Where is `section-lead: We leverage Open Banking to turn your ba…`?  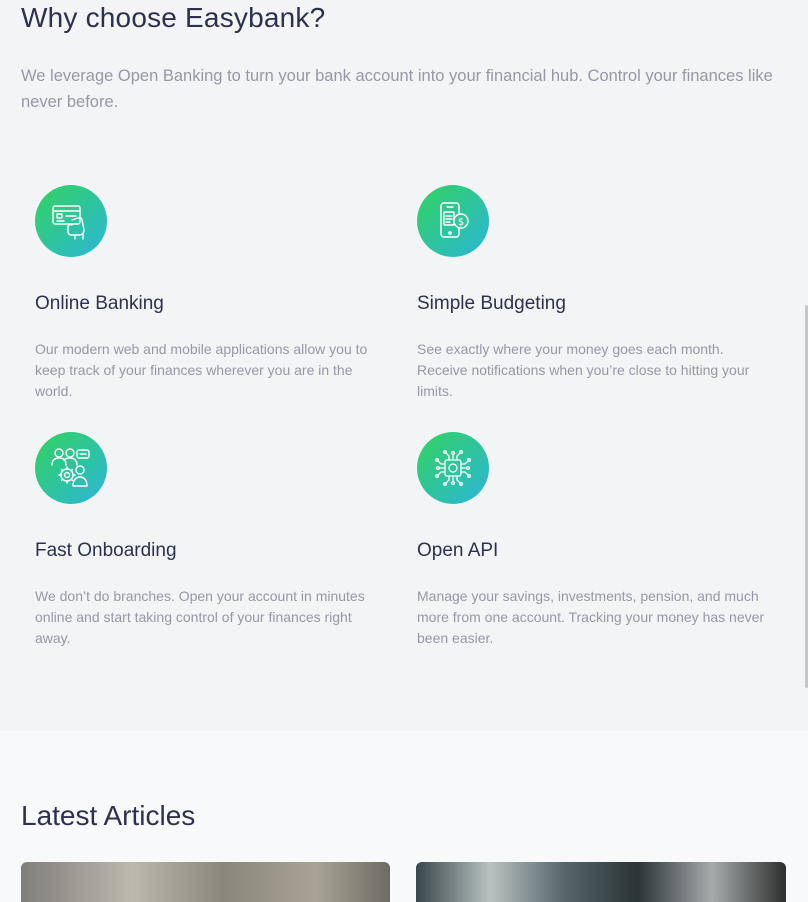
section-lead: We leverage Open Banking to turn your ba… is located at coordinates (397, 89).